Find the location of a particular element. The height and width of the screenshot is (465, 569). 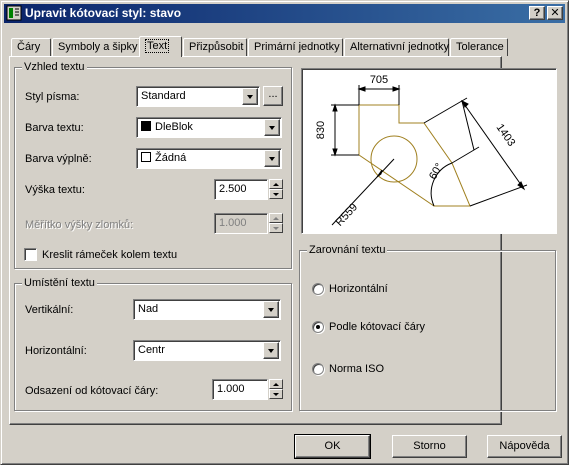

radio-aligned-with-dim-line is located at coordinates (318, 327).